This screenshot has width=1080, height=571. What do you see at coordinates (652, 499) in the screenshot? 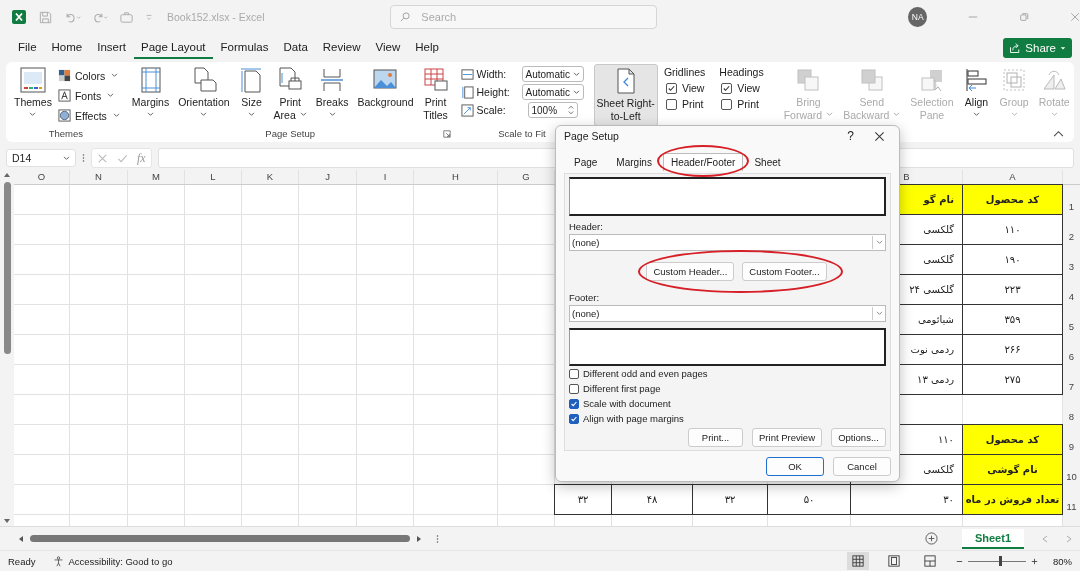
I see `table-cell: ۴۸` at bounding box center [652, 499].